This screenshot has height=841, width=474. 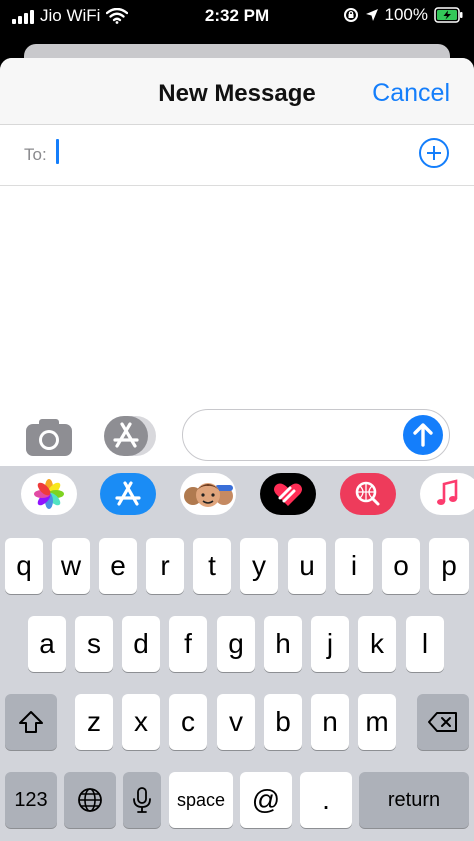 I want to click on key-y: y, so click(x=259, y=566).